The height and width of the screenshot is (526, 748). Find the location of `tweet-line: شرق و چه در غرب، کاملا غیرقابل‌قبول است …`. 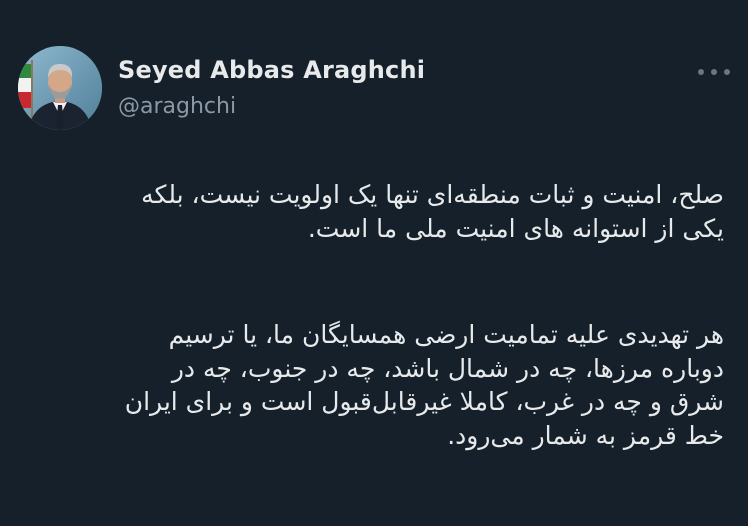

tweet-line: شرق و چه در غرب، کاملا غیرقابل‌قبول است … is located at coordinates (424, 401).